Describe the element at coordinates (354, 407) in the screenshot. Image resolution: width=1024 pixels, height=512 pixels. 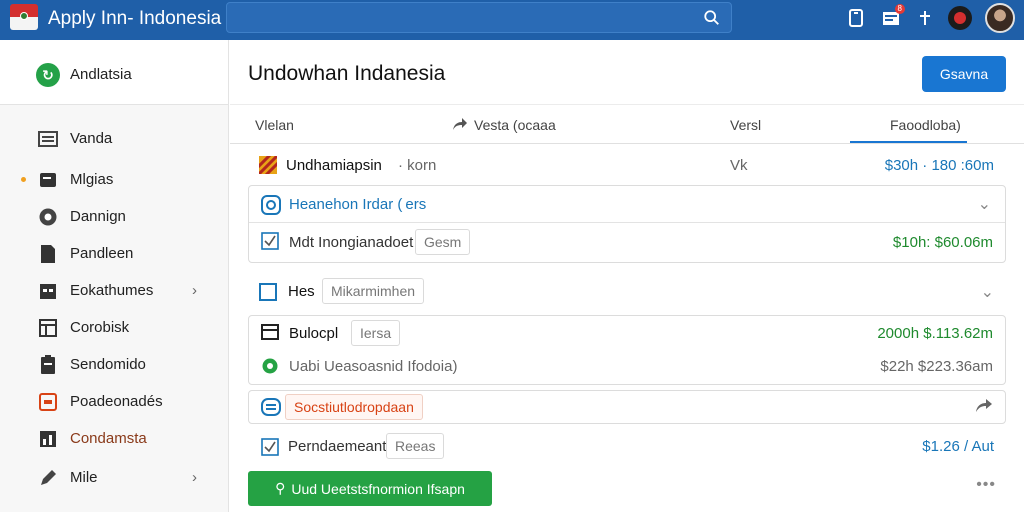
I see `row-chip: Socstiutlodropdaan` at that location.